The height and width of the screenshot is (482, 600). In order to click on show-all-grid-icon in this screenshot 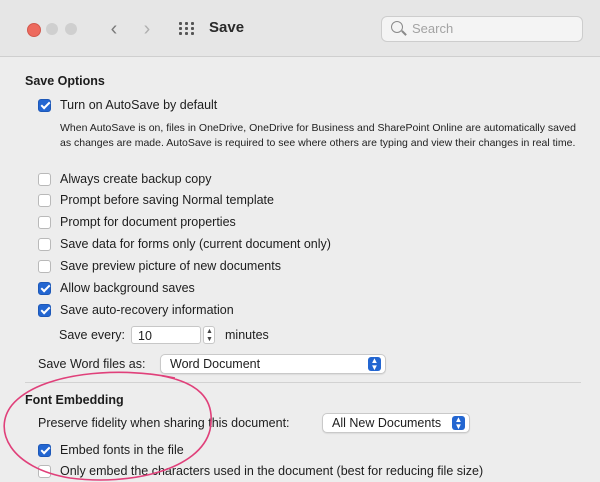, I will do `click(187, 29)`.